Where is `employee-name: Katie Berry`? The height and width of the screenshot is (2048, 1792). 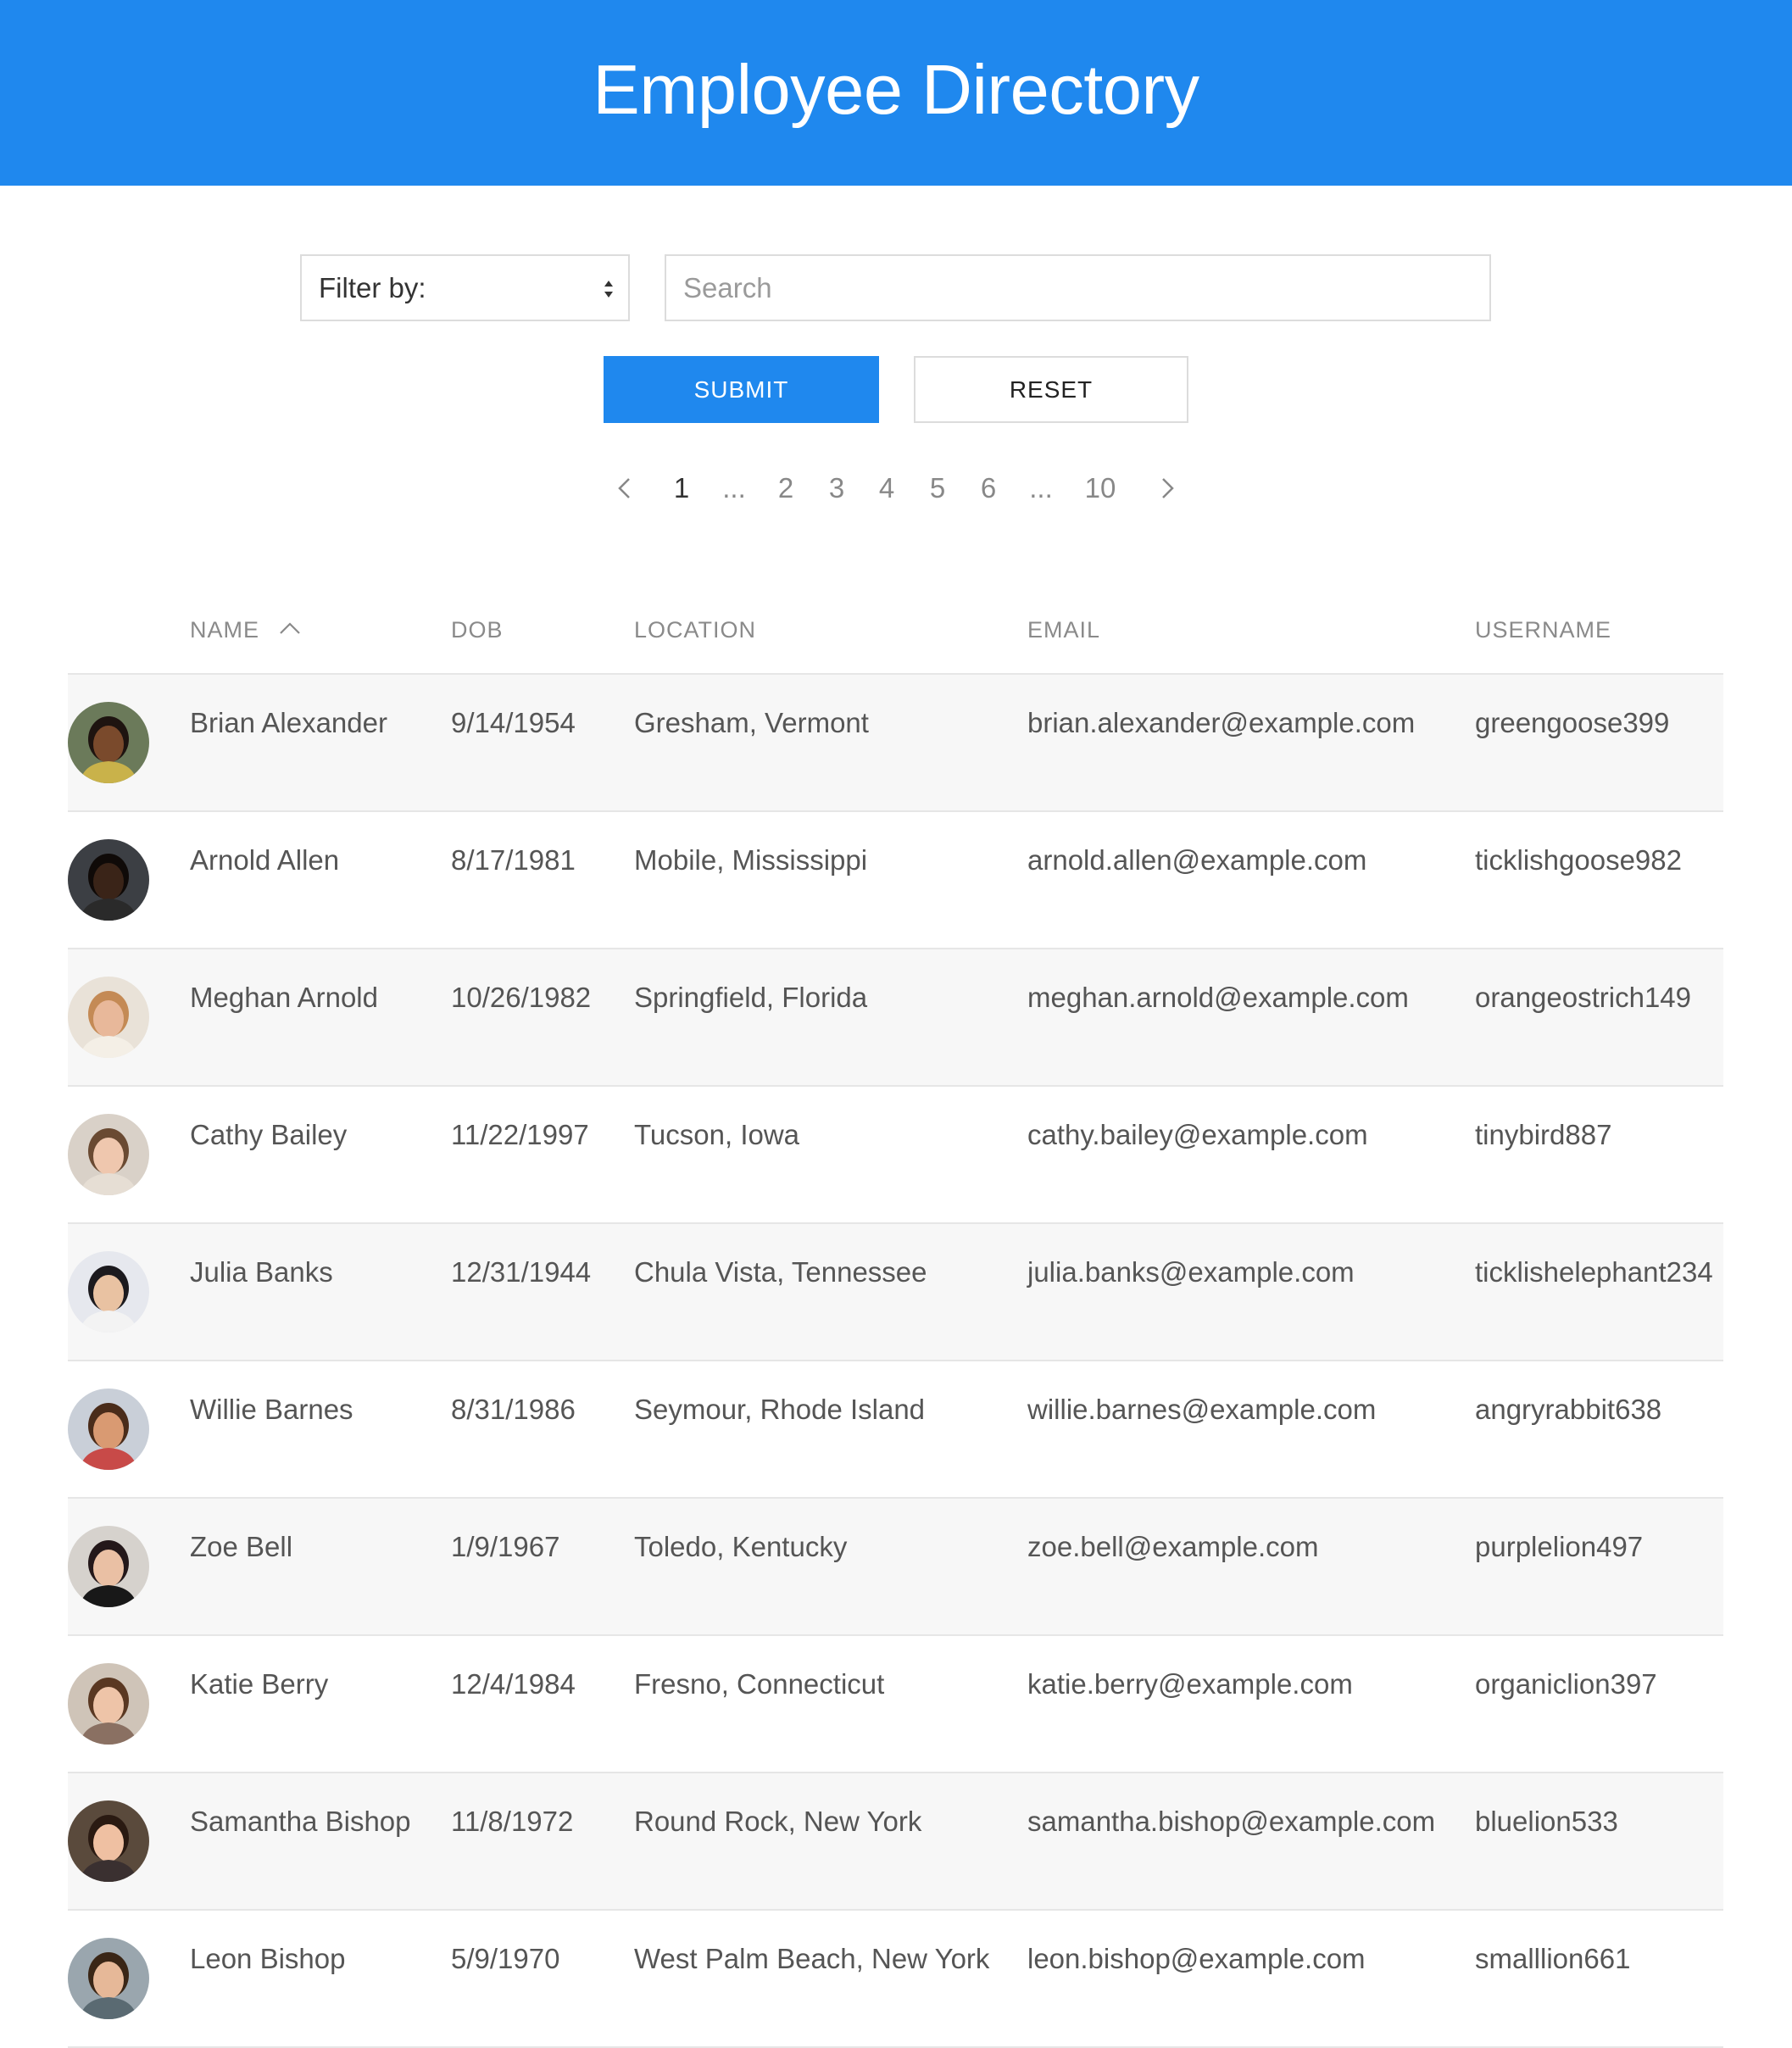
employee-name: Katie Berry is located at coordinates (259, 1684).